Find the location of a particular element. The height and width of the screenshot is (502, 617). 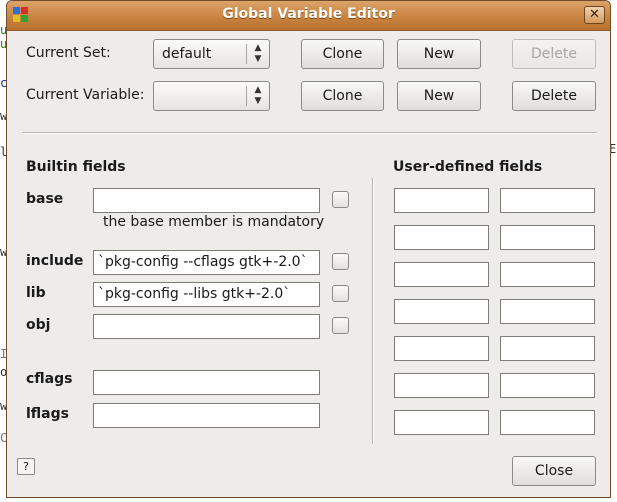

base-checkbox is located at coordinates (340, 199).